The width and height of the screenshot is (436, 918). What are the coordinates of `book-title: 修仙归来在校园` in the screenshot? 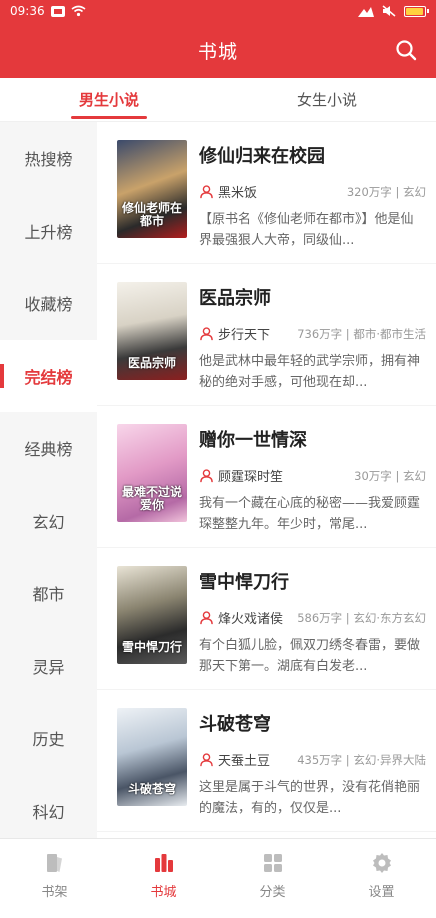 It's located at (312, 155).